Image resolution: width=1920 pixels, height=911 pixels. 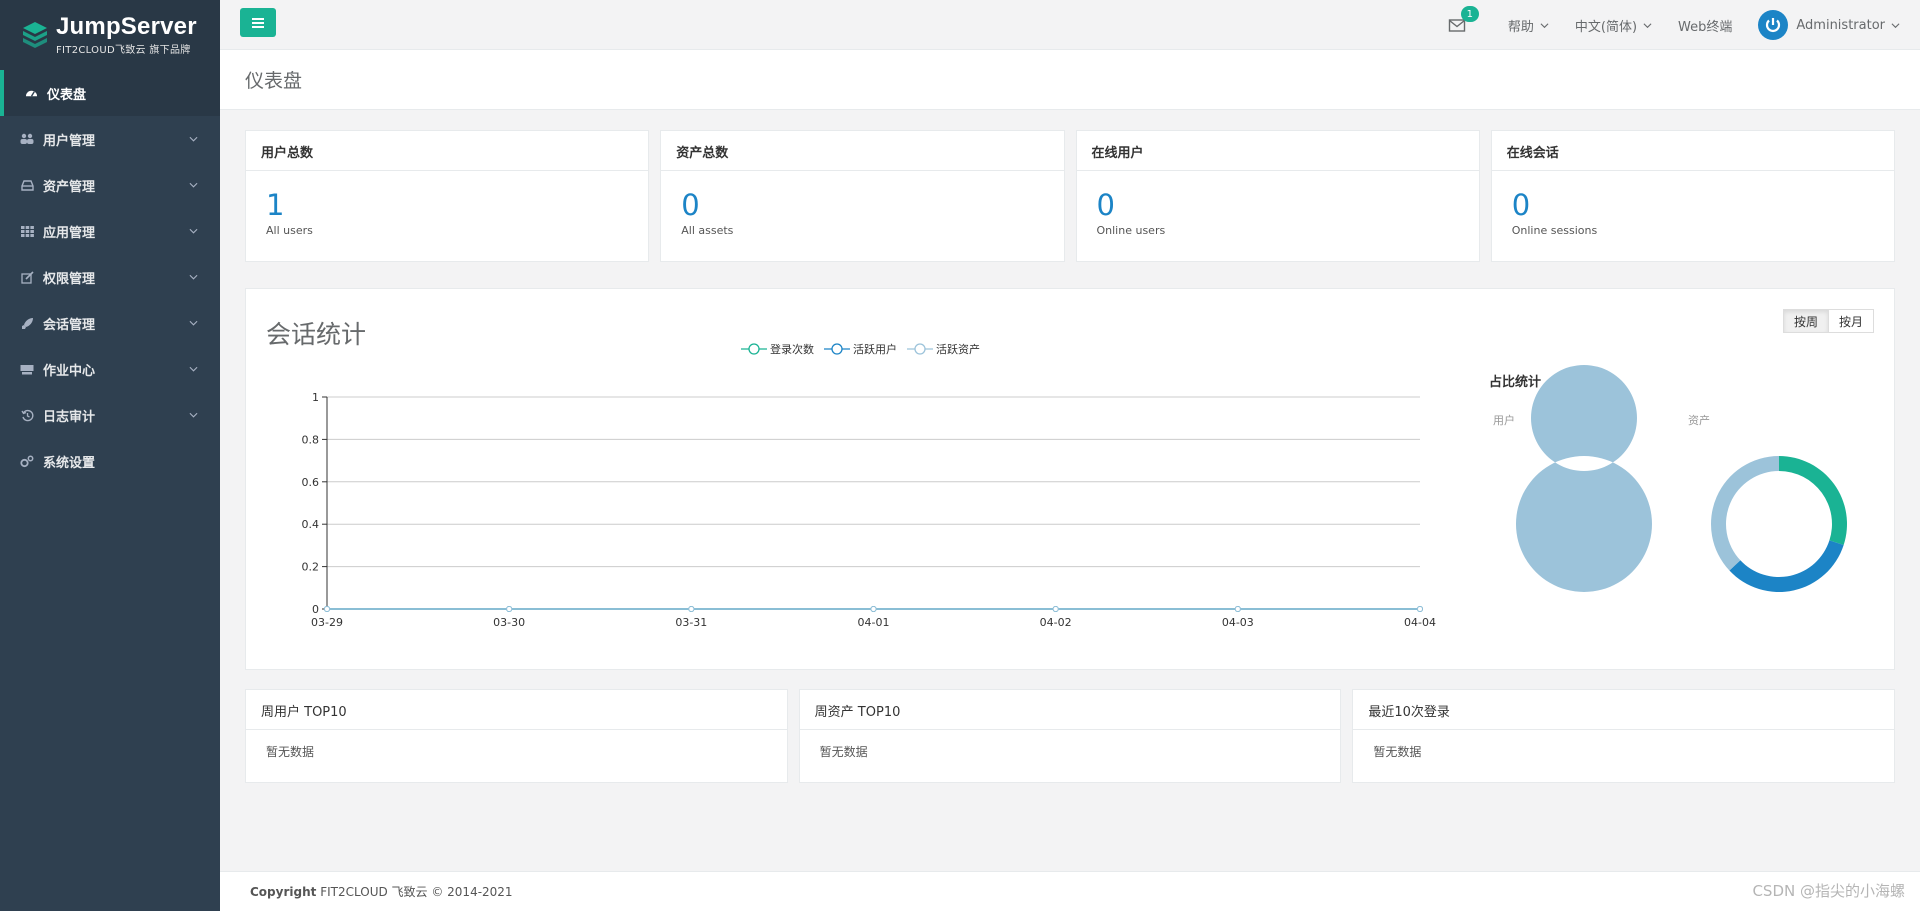 What do you see at coordinates (1828, 891) in the screenshot?
I see `watermark: CSDN @指尖的小海螺` at bounding box center [1828, 891].